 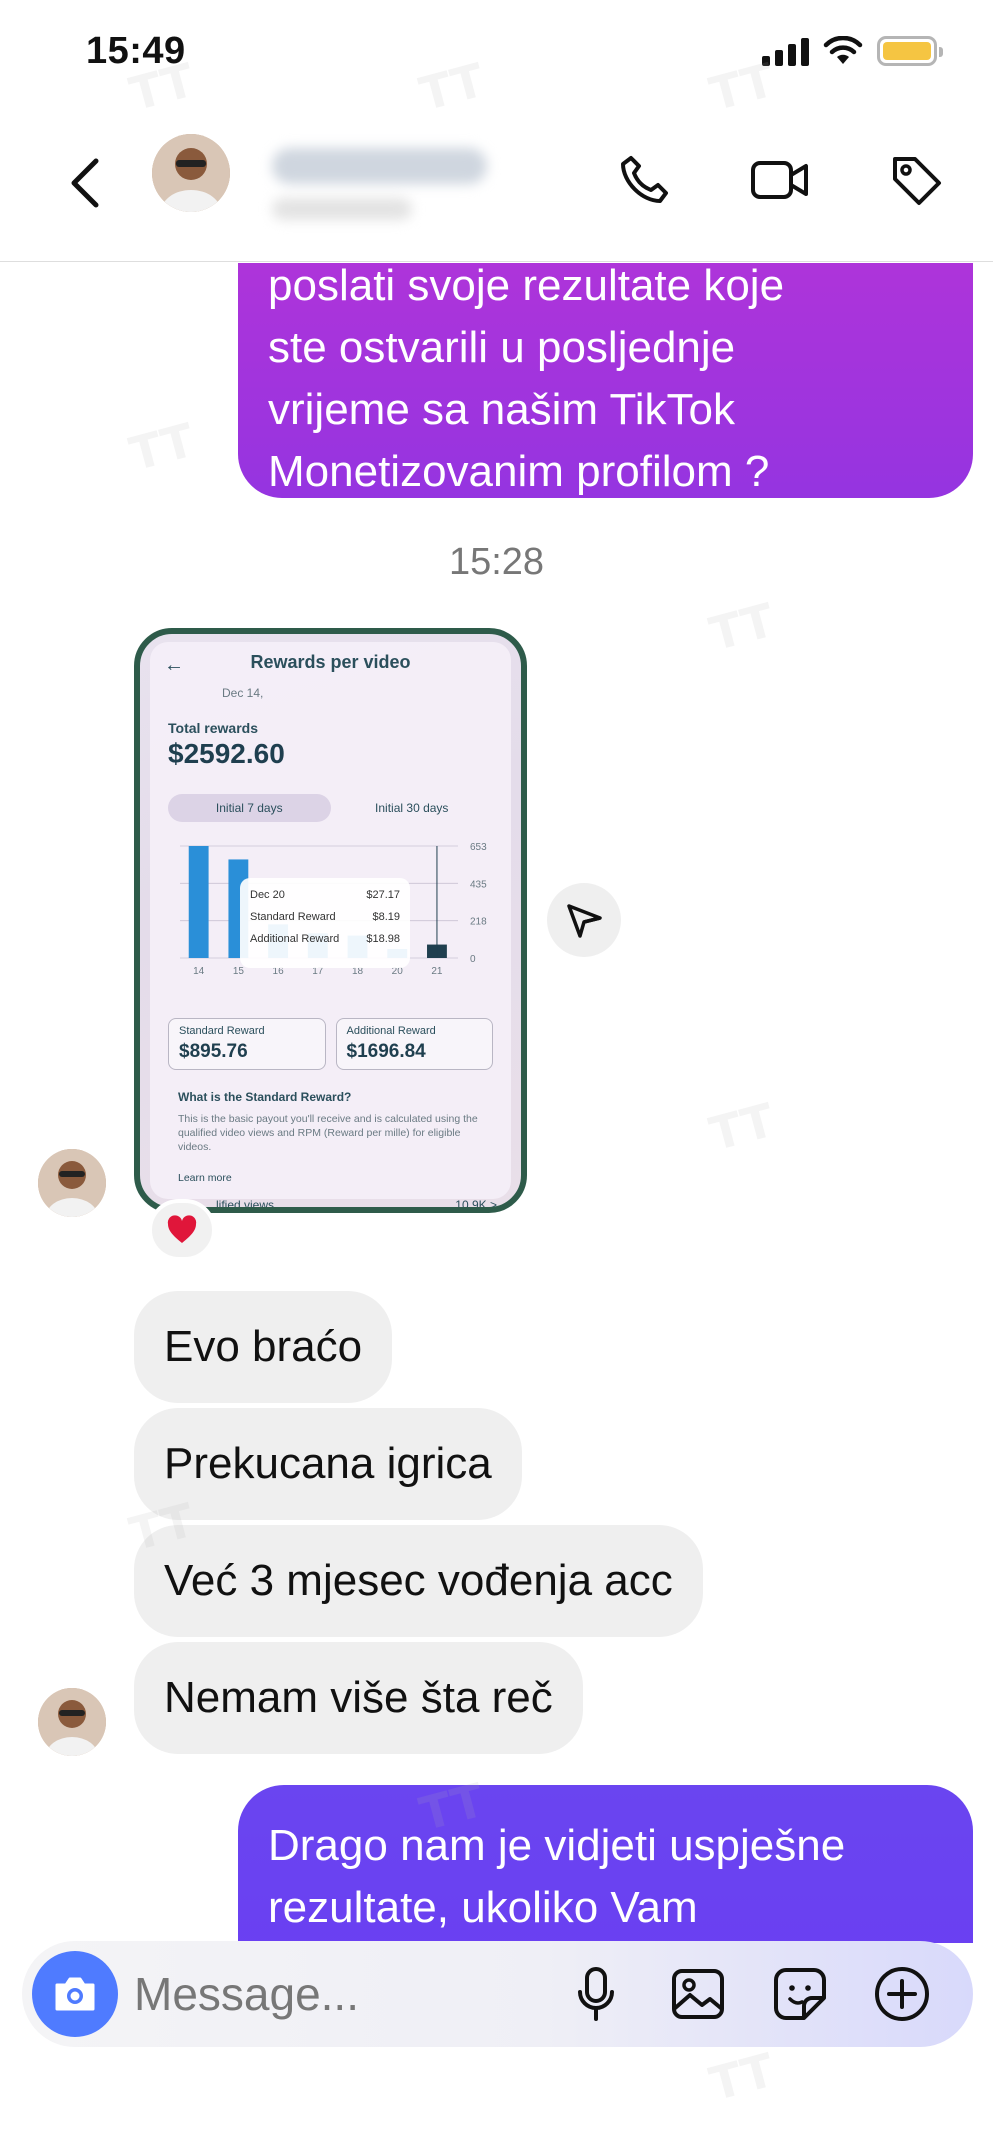 I want to click on tag-button, so click(x=916, y=180).